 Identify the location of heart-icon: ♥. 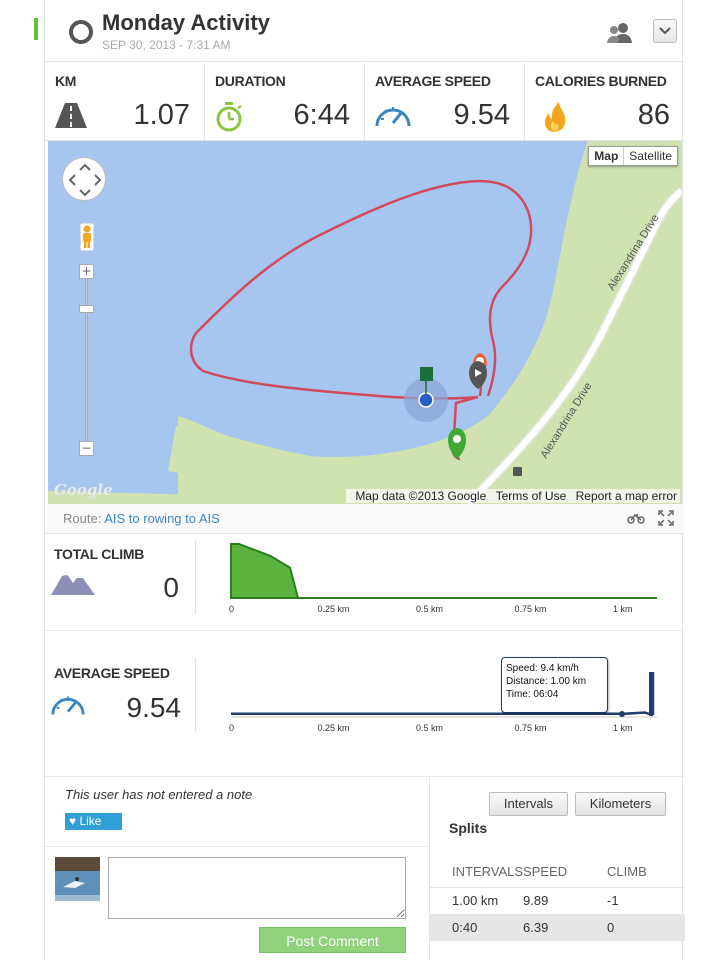
(73, 821).